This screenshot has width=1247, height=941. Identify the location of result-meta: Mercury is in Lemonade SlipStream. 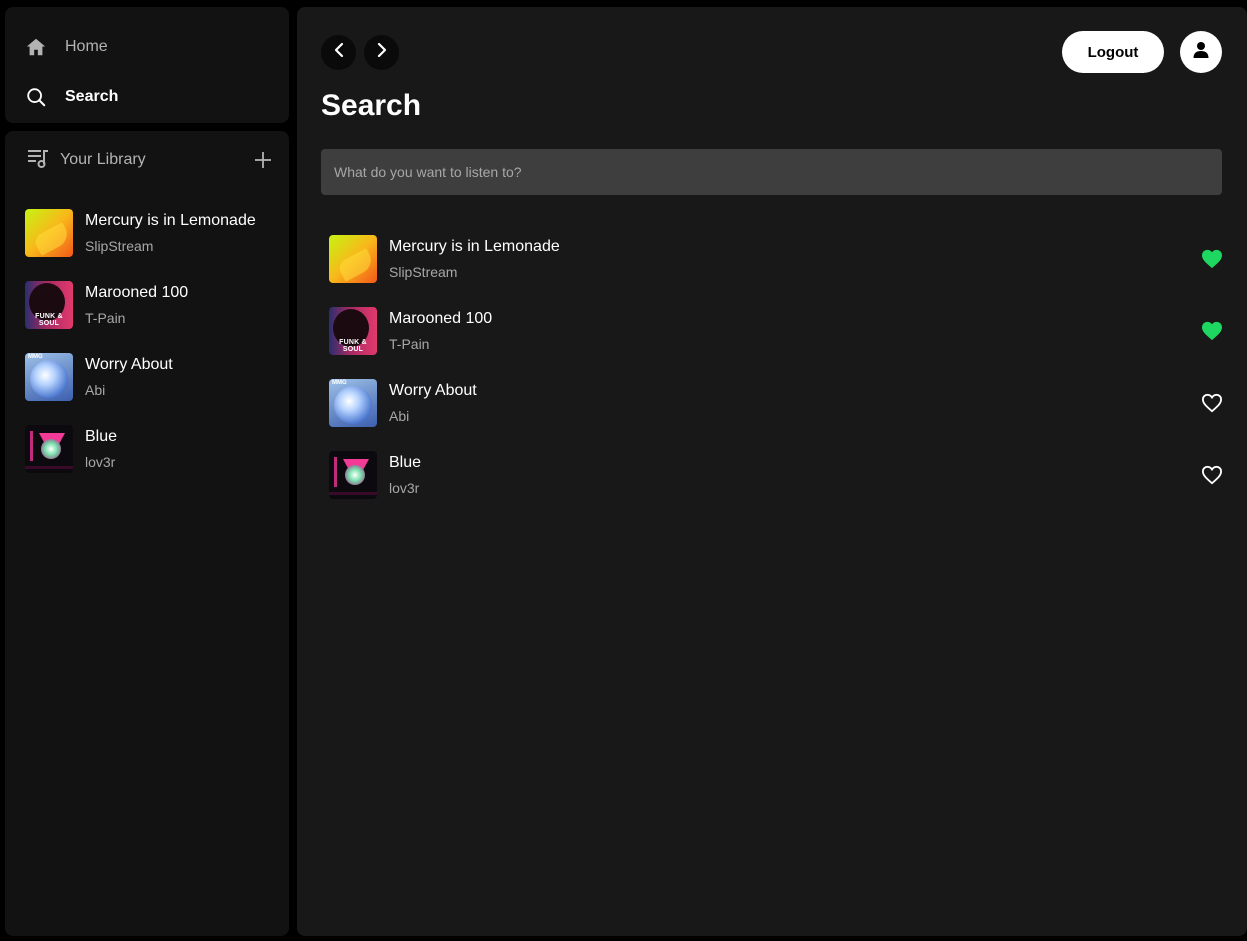
(474, 259).